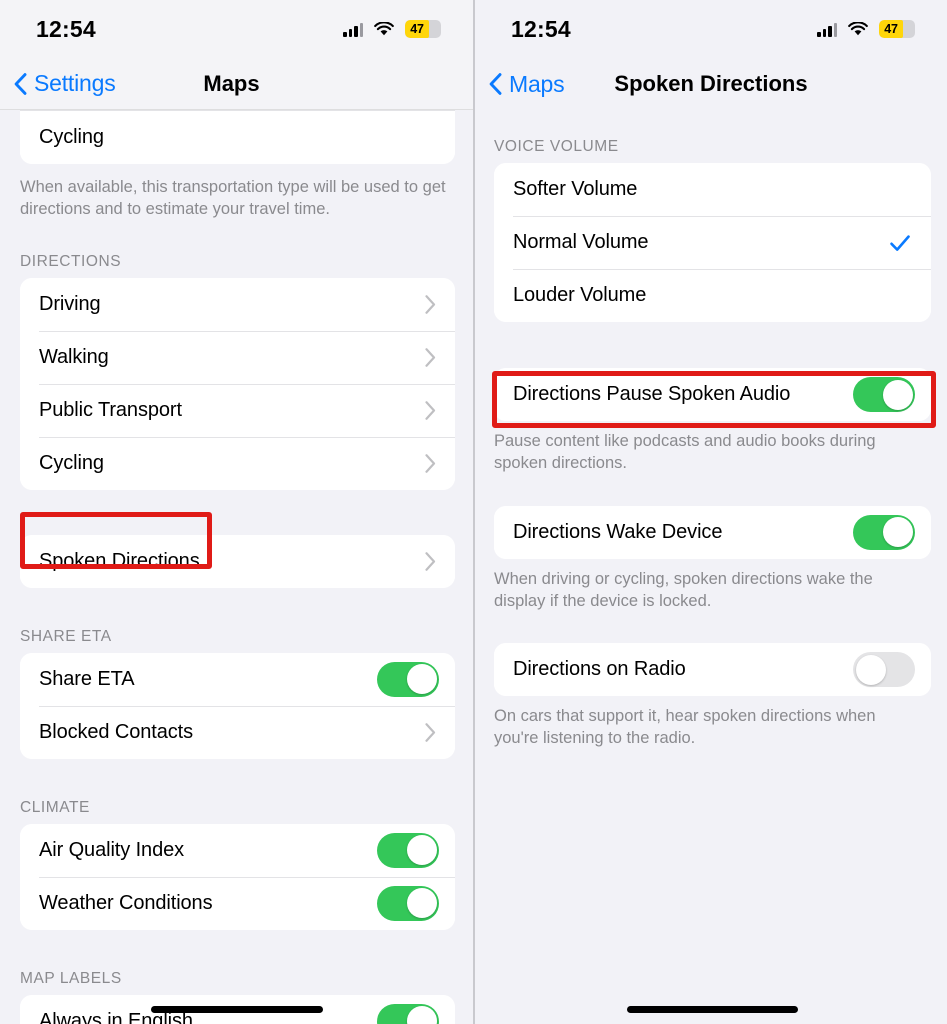 This screenshot has height=1024, width=947. I want to click on card-climate: Air Quality Index Weather Conditions, so click(237, 876).